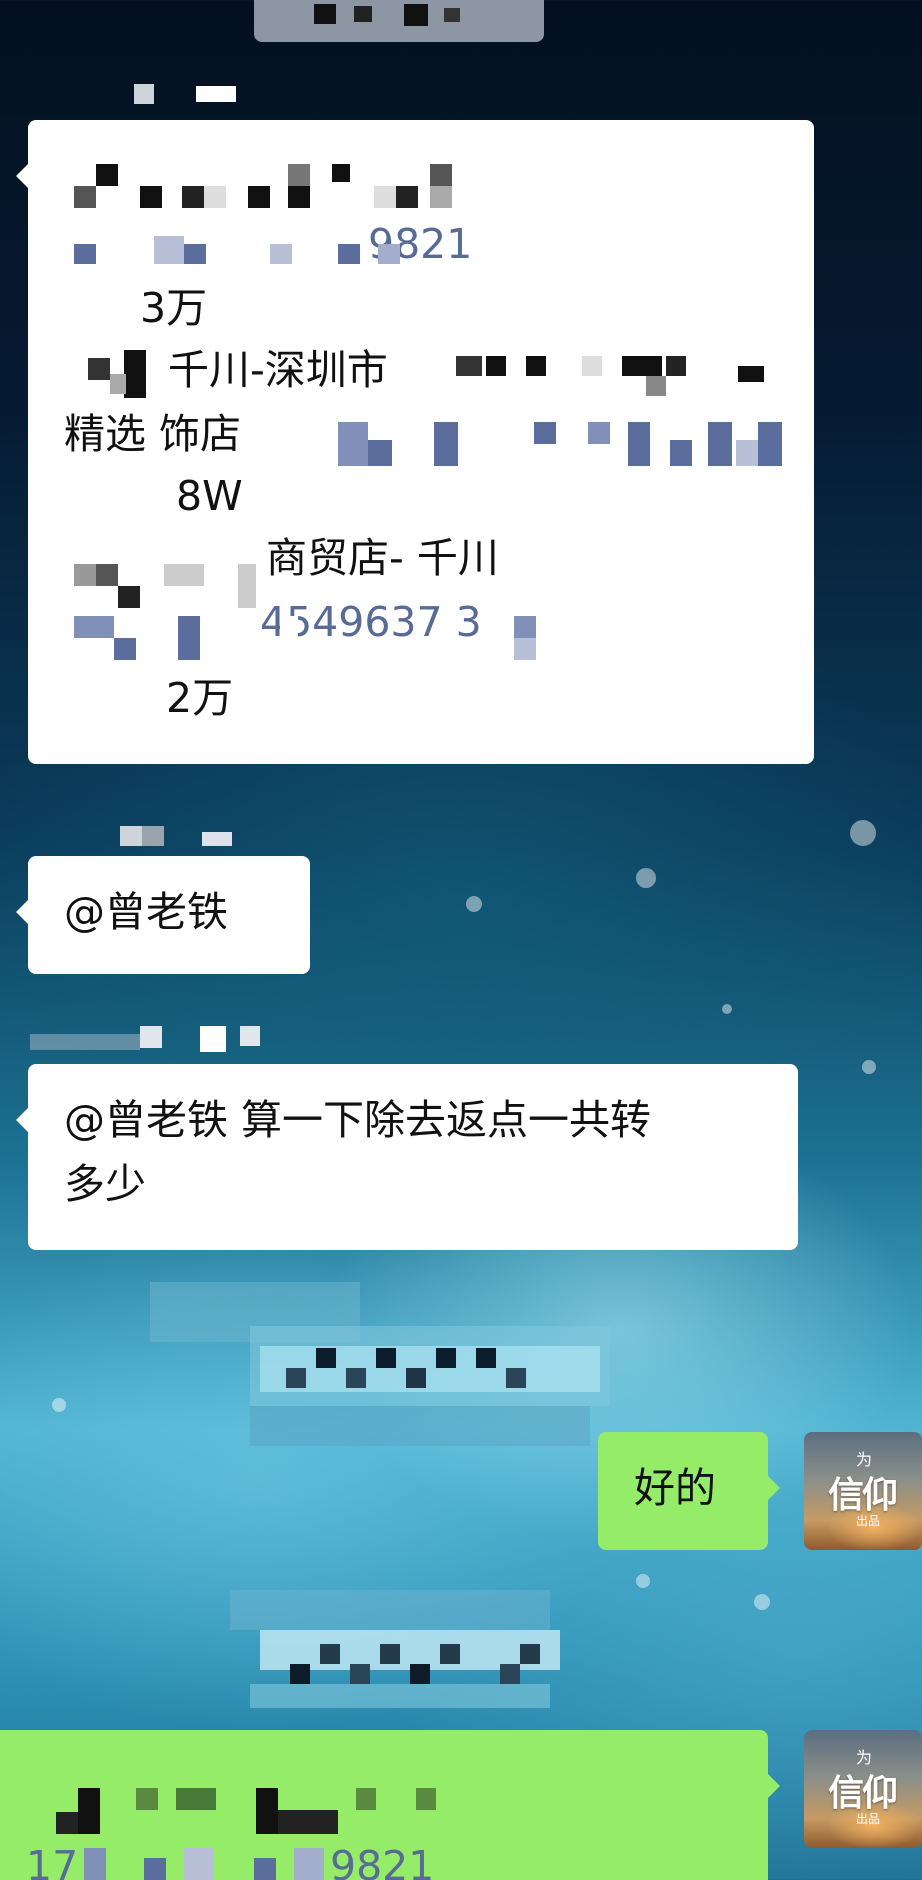 The height and width of the screenshot is (1880, 922). What do you see at coordinates (153, 434) in the screenshot?
I see `listing-shop-line-2: 精选 饰店` at bounding box center [153, 434].